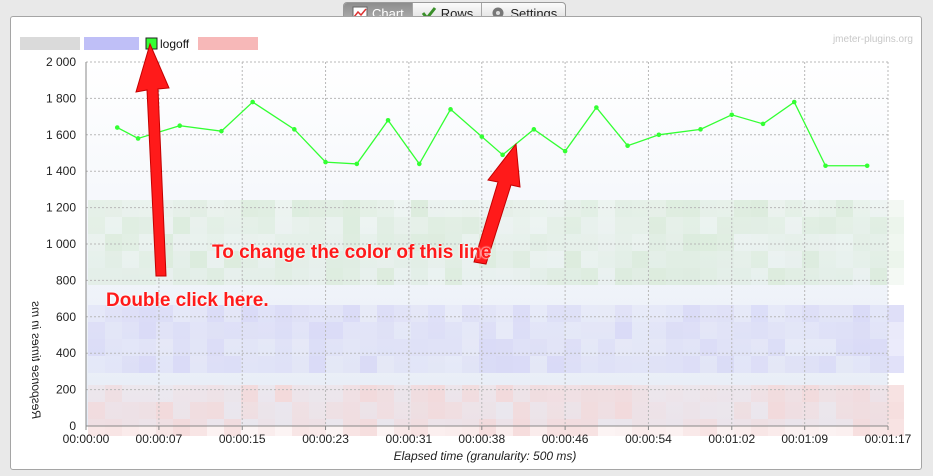 Image resolution: width=933 pixels, height=476 pixels. I want to click on y-tick-label: 1 600, so click(61, 135).